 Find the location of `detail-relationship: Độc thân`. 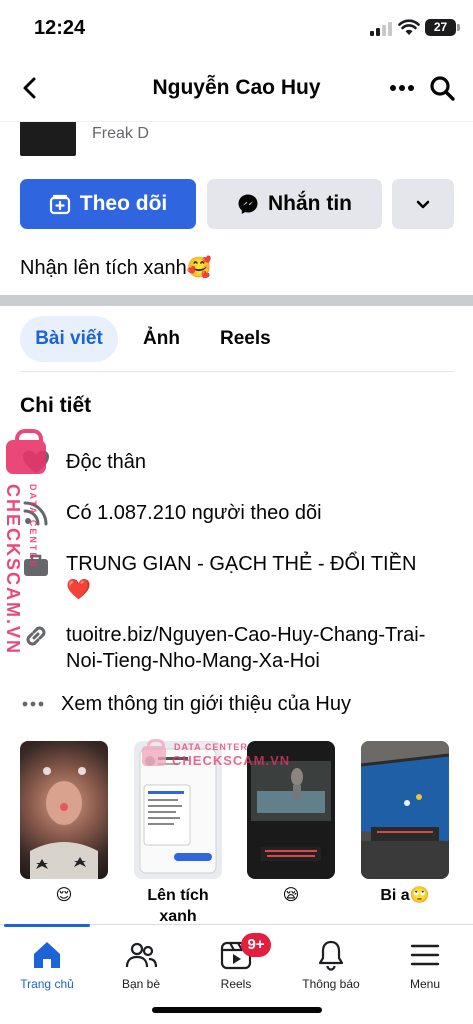

detail-relationship: Độc thân is located at coordinates (240, 462).